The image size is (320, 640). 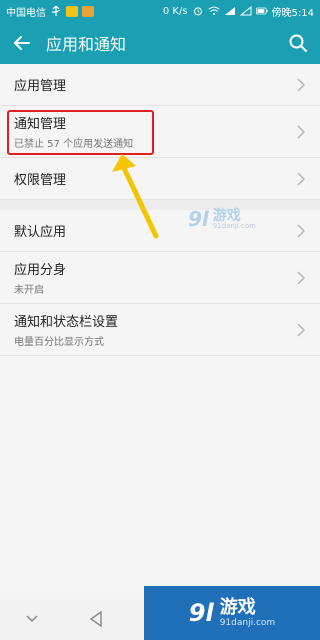 I want to click on status-left: 中国电信, so click(x=50, y=11).